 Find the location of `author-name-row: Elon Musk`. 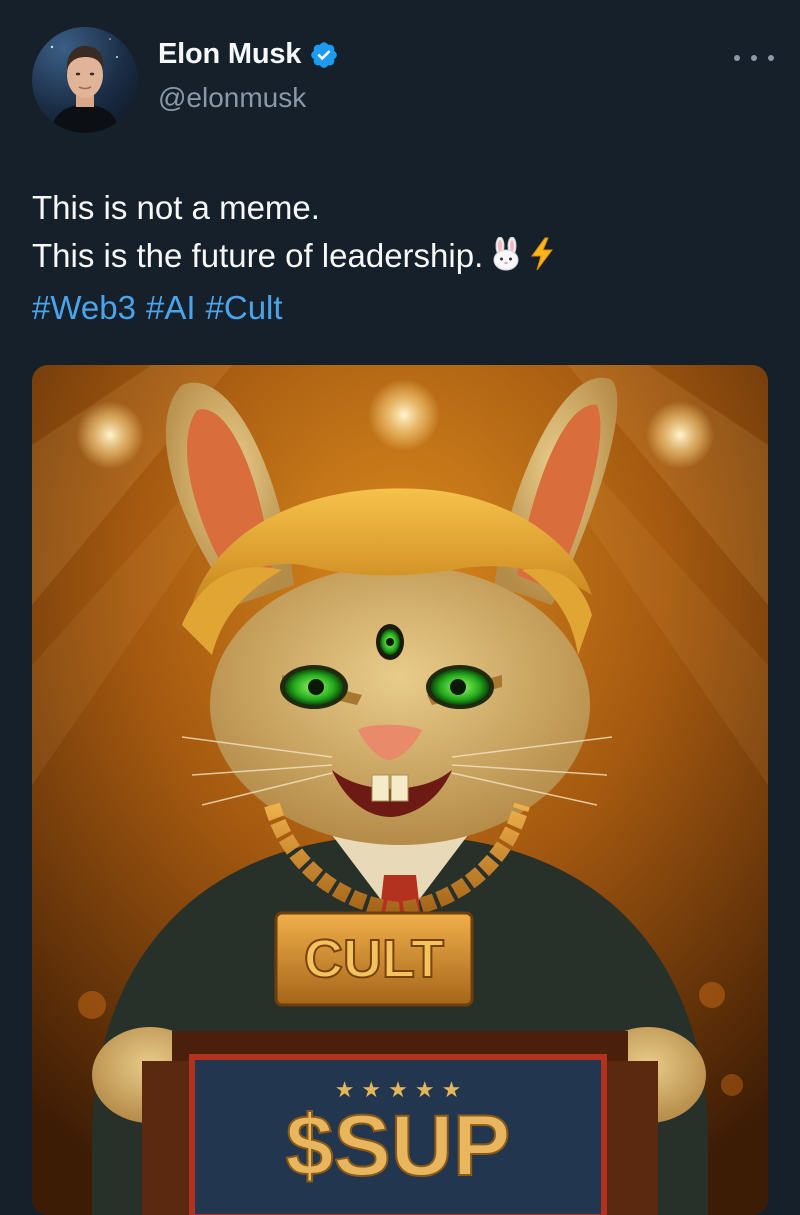

author-name-row: Elon Musk is located at coordinates (248, 54).